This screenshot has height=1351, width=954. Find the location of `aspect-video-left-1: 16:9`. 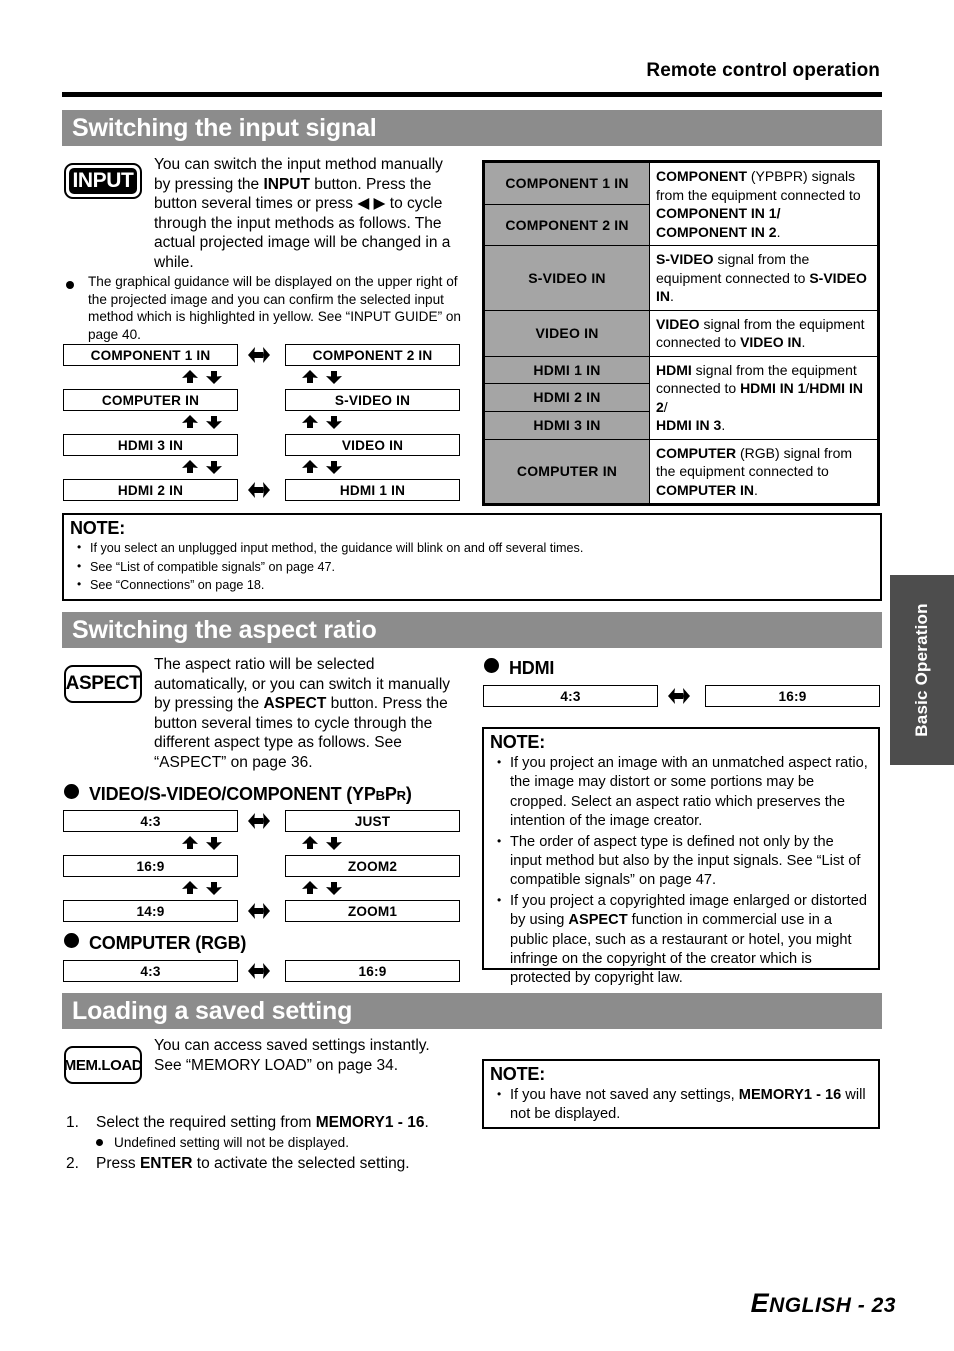

aspect-video-left-1: 16:9 is located at coordinates (150, 866).